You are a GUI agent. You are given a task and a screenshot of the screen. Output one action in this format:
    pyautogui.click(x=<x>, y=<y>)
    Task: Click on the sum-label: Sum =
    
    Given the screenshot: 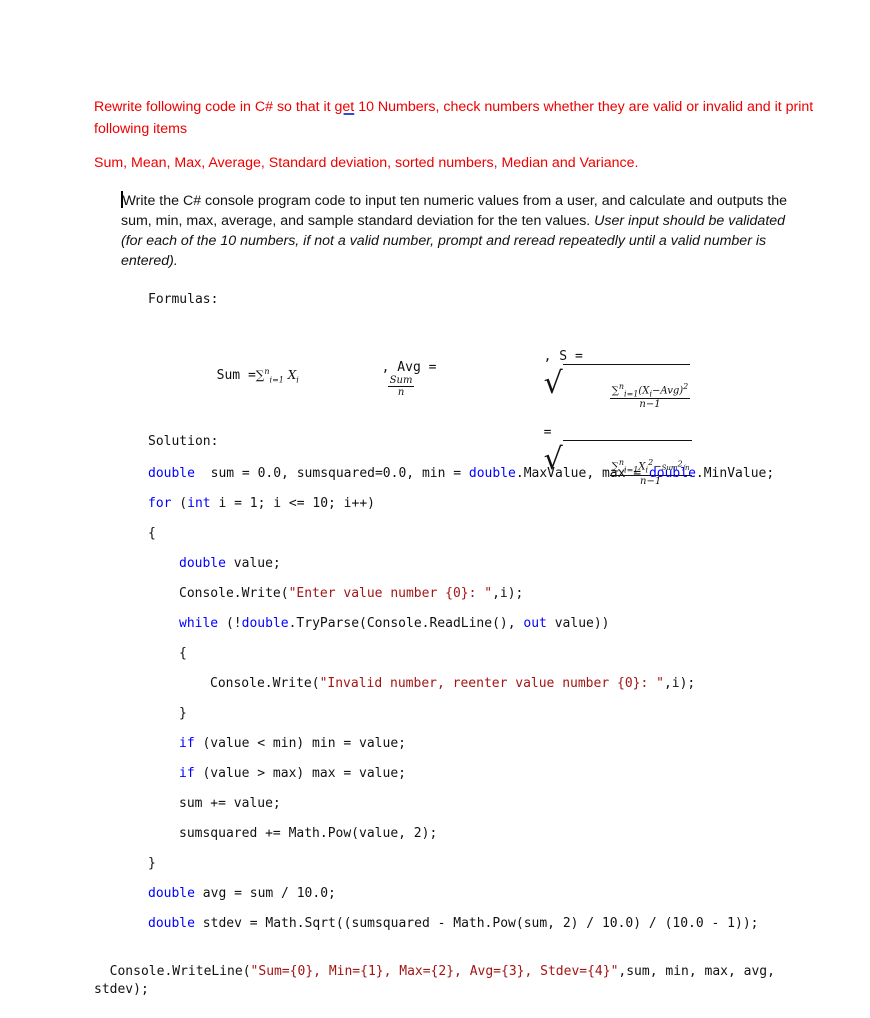 What is the action you would take?
    pyautogui.click(x=236, y=375)
    